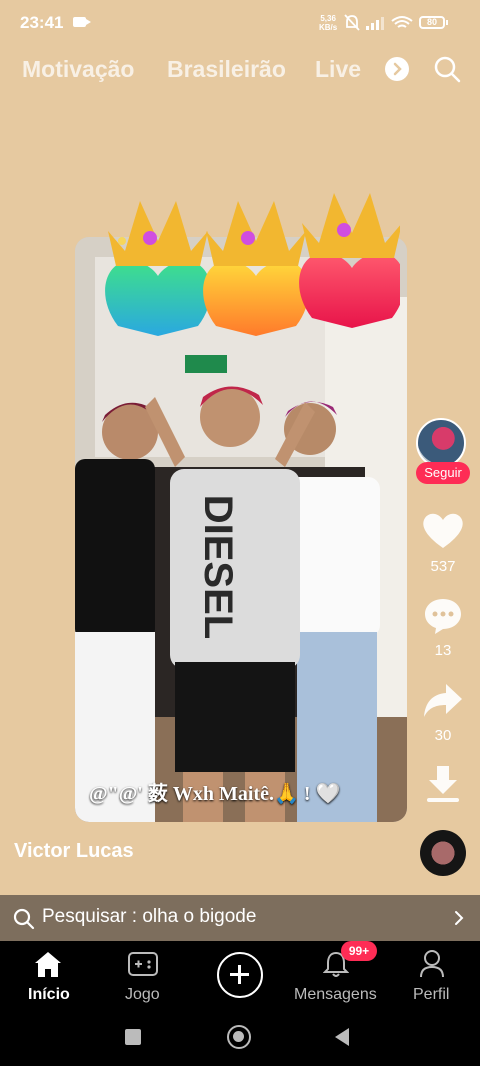 The width and height of the screenshot is (480, 1066). I want to click on author-avatar, so click(441, 443).